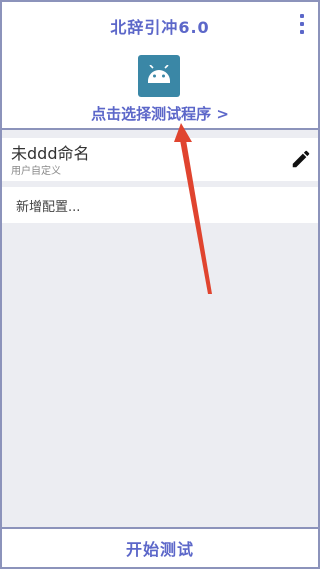 This screenshot has height=569, width=320. What do you see at coordinates (160, 159) in the screenshot?
I see `config-item: 未ddd命名 用户自定义` at bounding box center [160, 159].